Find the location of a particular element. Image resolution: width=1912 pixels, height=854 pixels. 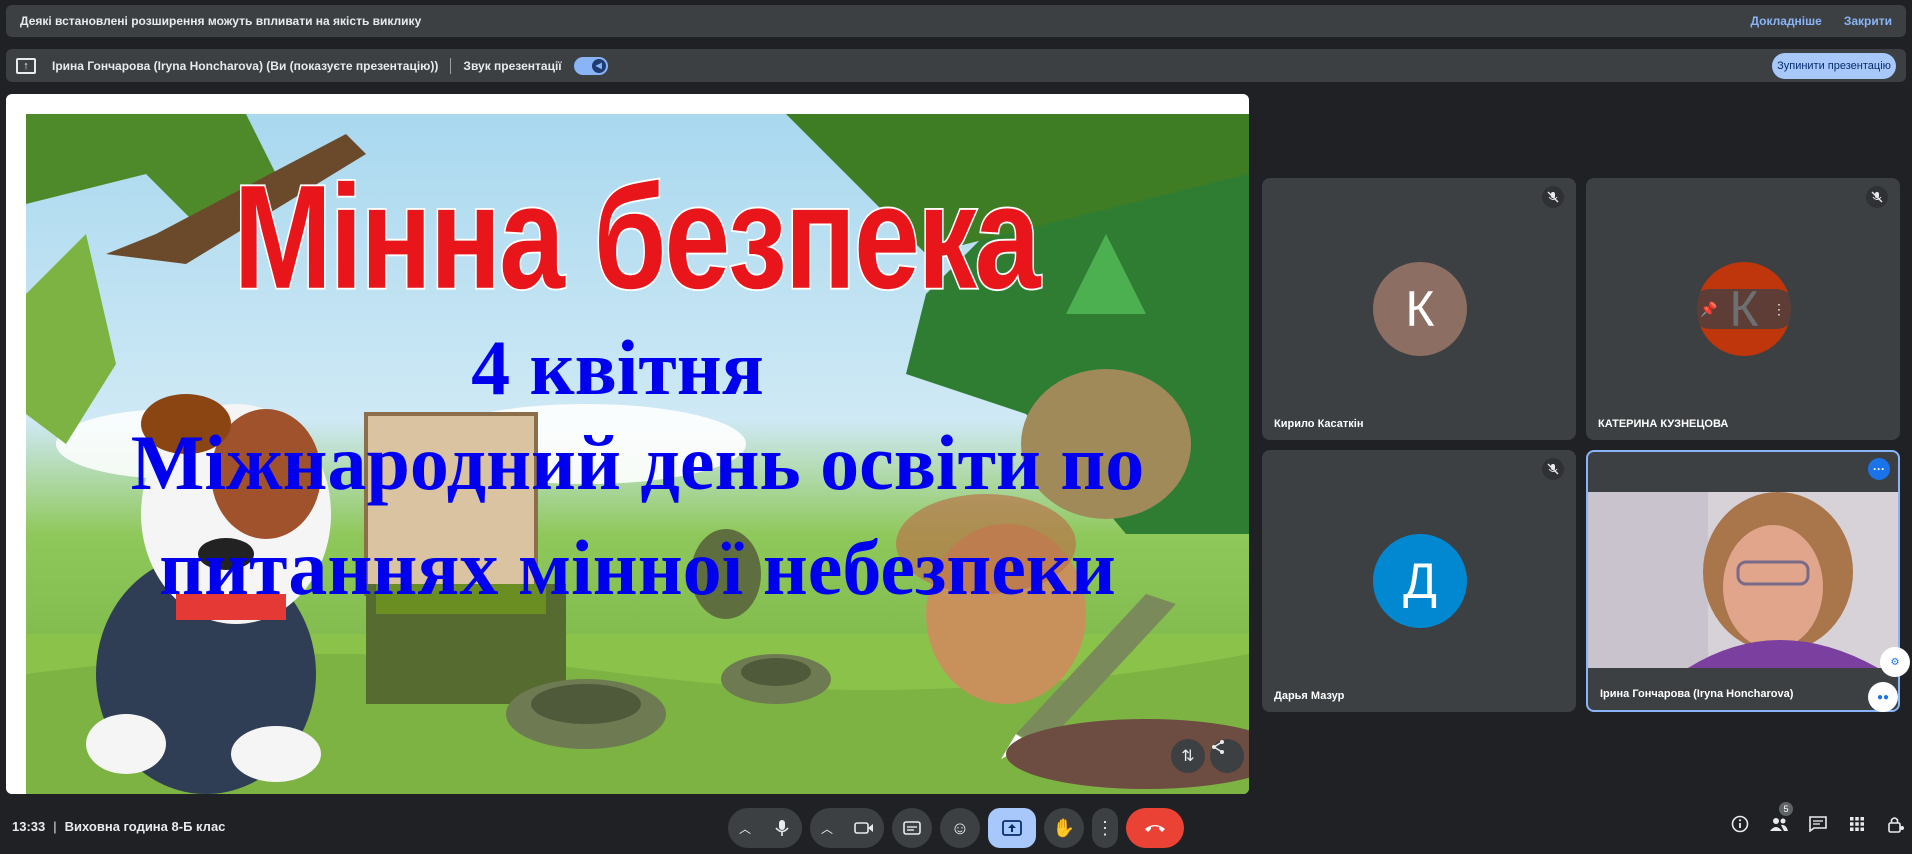

info-icon is located at coordinates (1740, 824).